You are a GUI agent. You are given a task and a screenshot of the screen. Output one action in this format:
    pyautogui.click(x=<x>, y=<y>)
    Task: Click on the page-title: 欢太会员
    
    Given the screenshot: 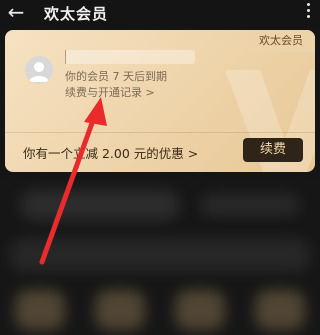 What is the action you would take?
    pyautogui.click(x=76, y=14)
    